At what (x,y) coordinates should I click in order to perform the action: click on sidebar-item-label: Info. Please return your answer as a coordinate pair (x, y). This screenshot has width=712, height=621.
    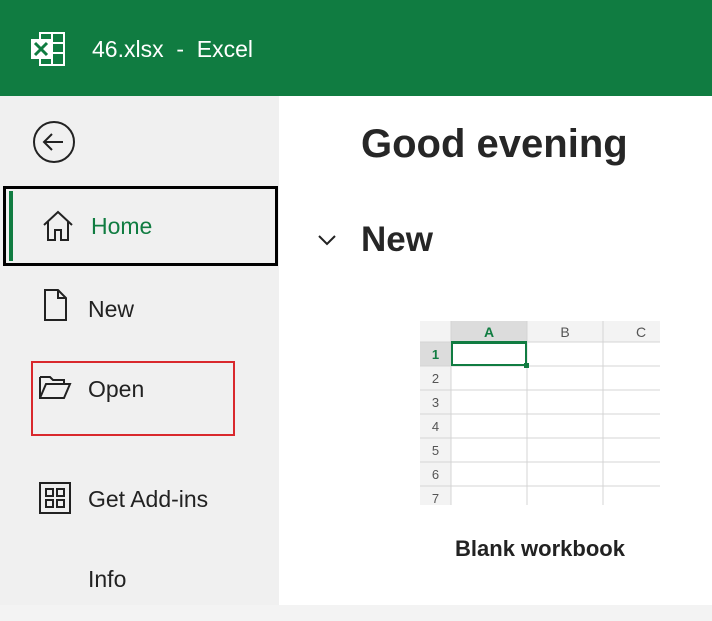
    Looking at the image, I should click on (107, 579).